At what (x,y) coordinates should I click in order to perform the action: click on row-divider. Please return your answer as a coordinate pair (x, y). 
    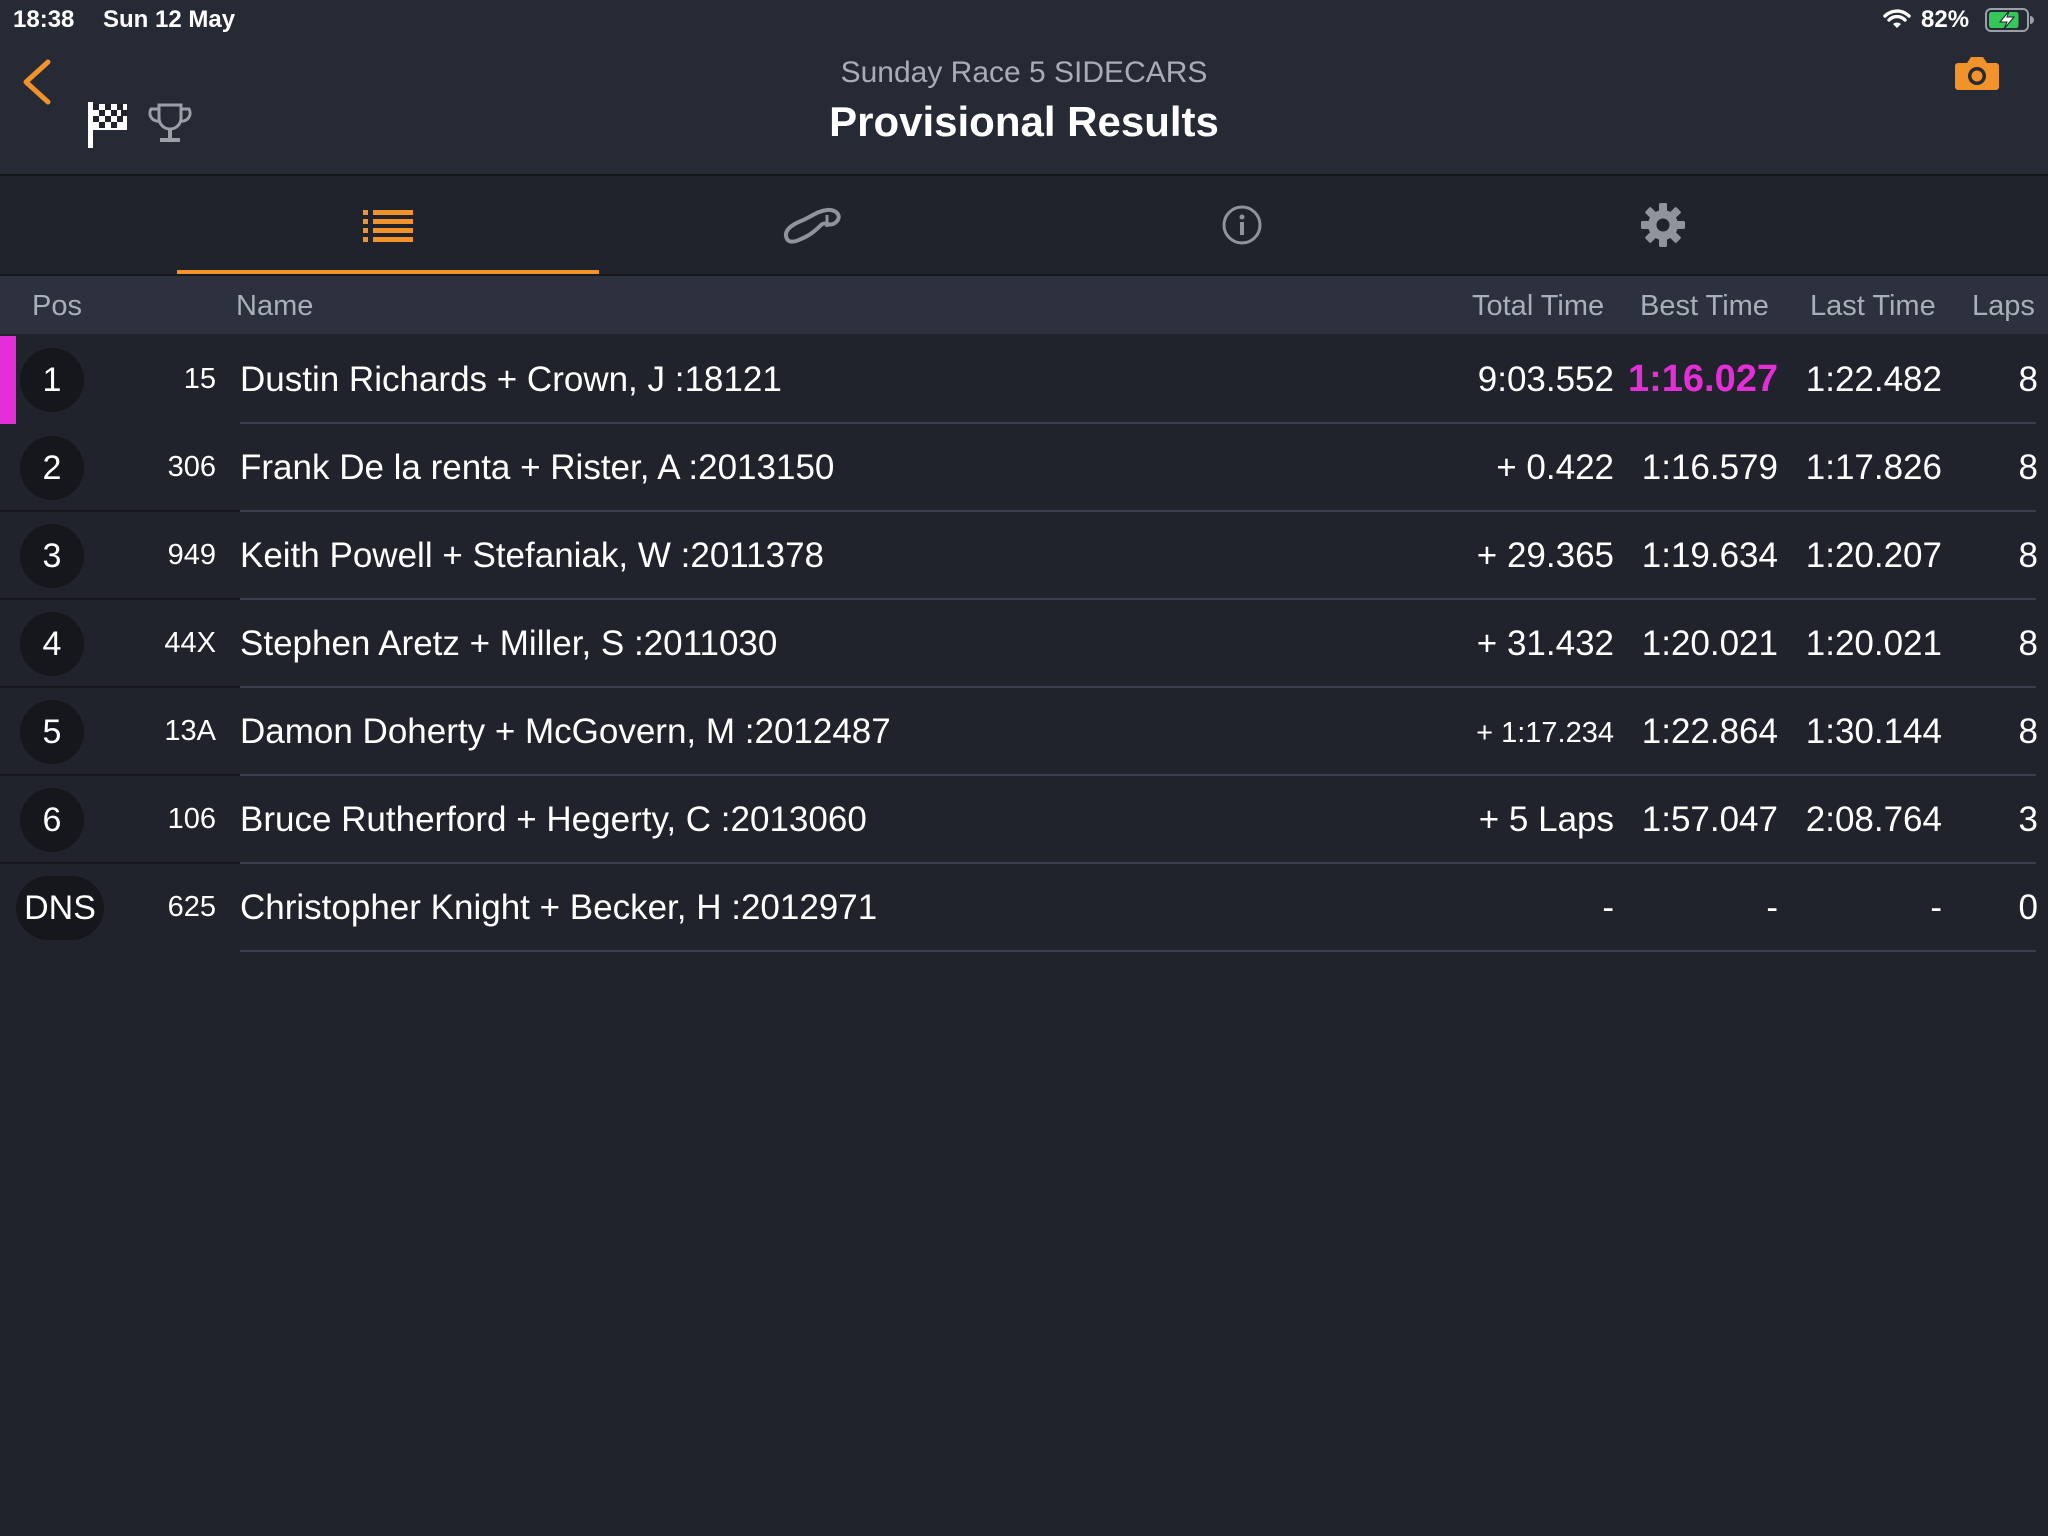
    Looking at the image, I should click on (1138, 951).